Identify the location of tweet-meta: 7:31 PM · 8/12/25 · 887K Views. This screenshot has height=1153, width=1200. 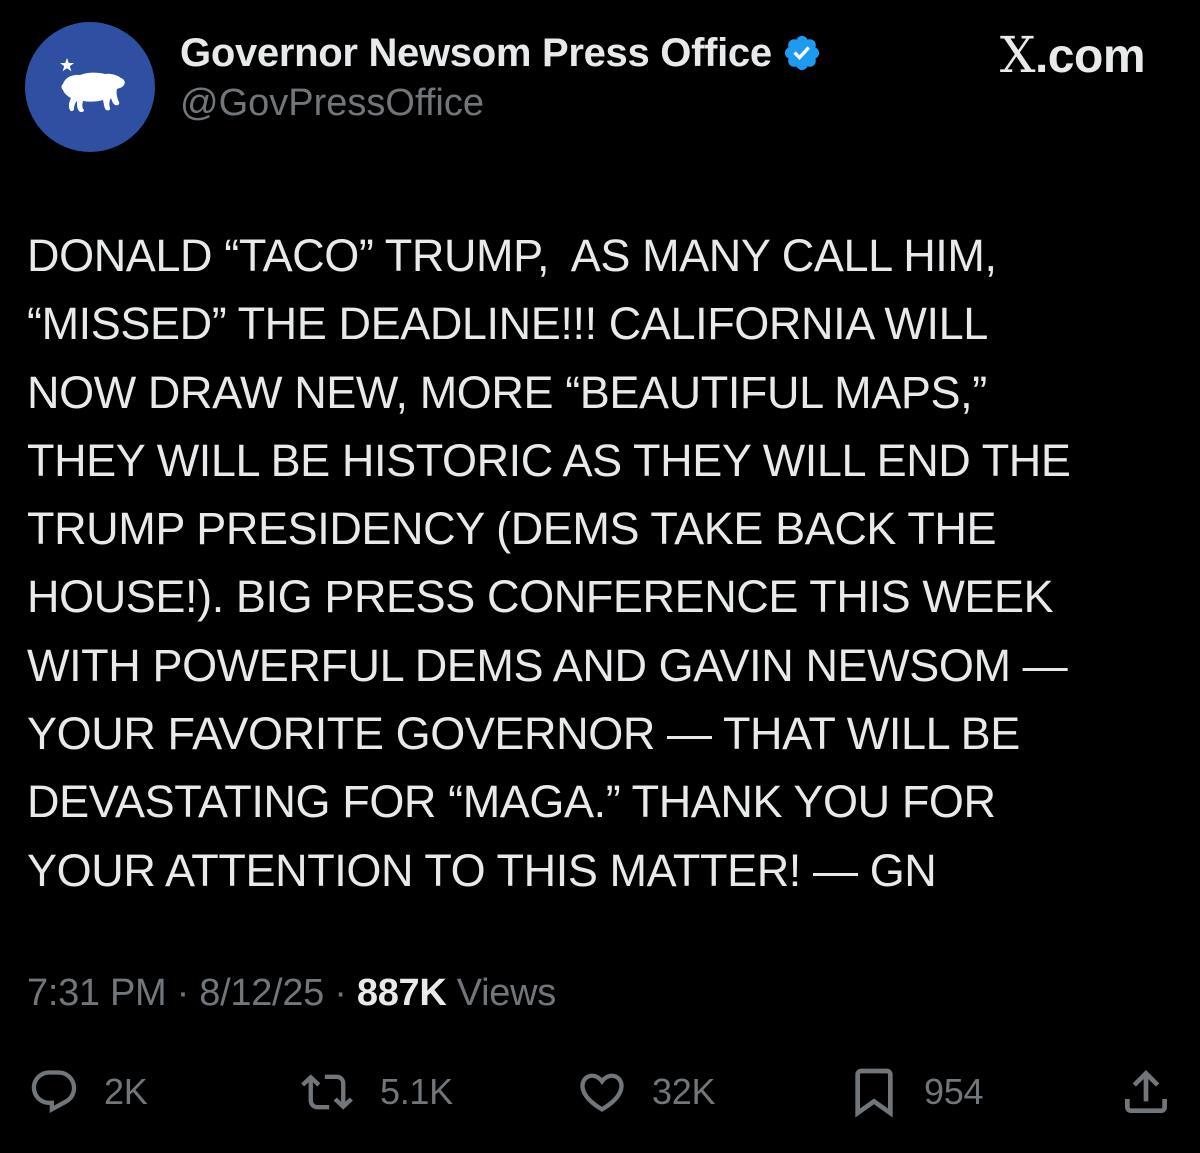
(291, 993).